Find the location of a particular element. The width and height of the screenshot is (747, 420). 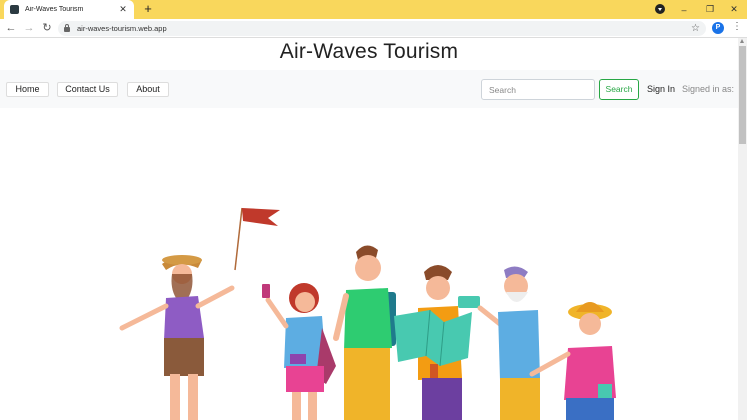

lock-icon is located at coordinates (67, 28).